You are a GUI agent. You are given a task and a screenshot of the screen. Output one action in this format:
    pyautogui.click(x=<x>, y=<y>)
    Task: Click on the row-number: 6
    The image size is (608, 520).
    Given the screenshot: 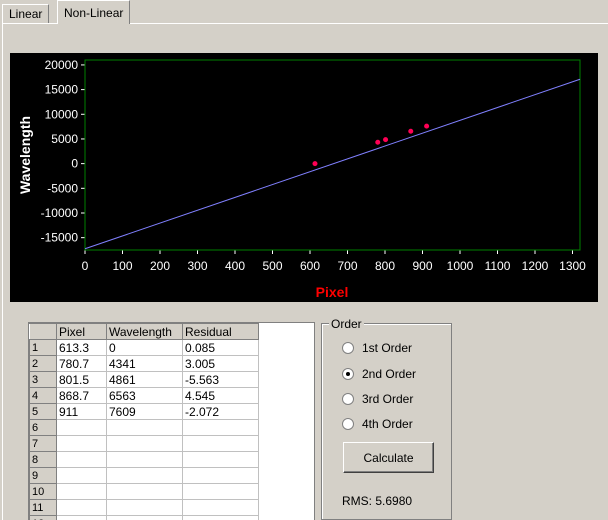 What is the action you would take?
    pyautogui.click(x=43, y=427)
    